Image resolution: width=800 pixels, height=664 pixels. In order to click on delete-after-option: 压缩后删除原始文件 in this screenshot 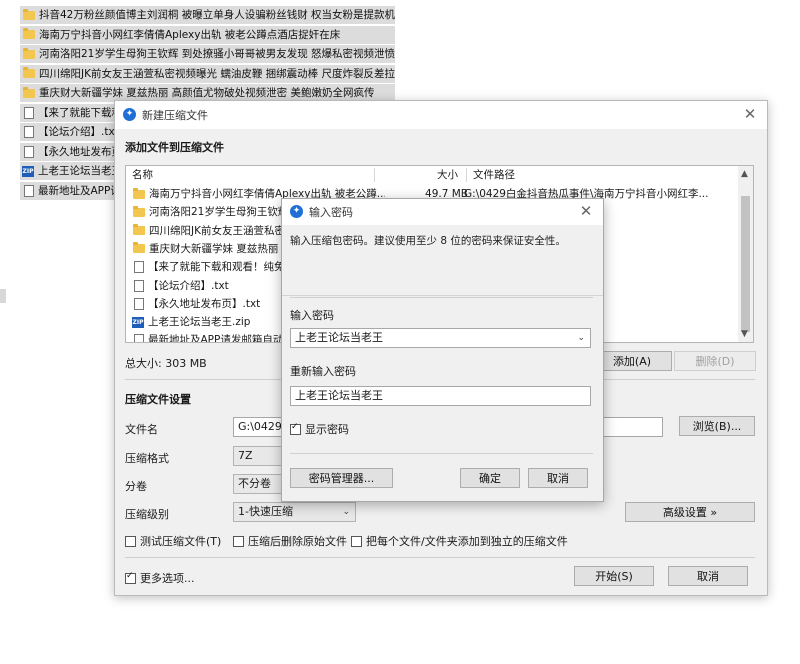, I will do `click(290, 541)`.